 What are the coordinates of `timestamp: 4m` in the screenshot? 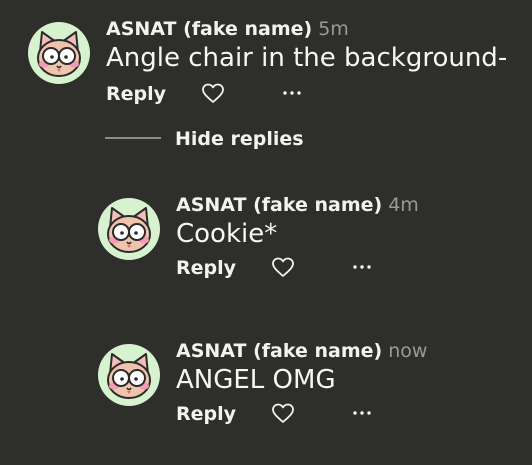 It's located at (403, 205).